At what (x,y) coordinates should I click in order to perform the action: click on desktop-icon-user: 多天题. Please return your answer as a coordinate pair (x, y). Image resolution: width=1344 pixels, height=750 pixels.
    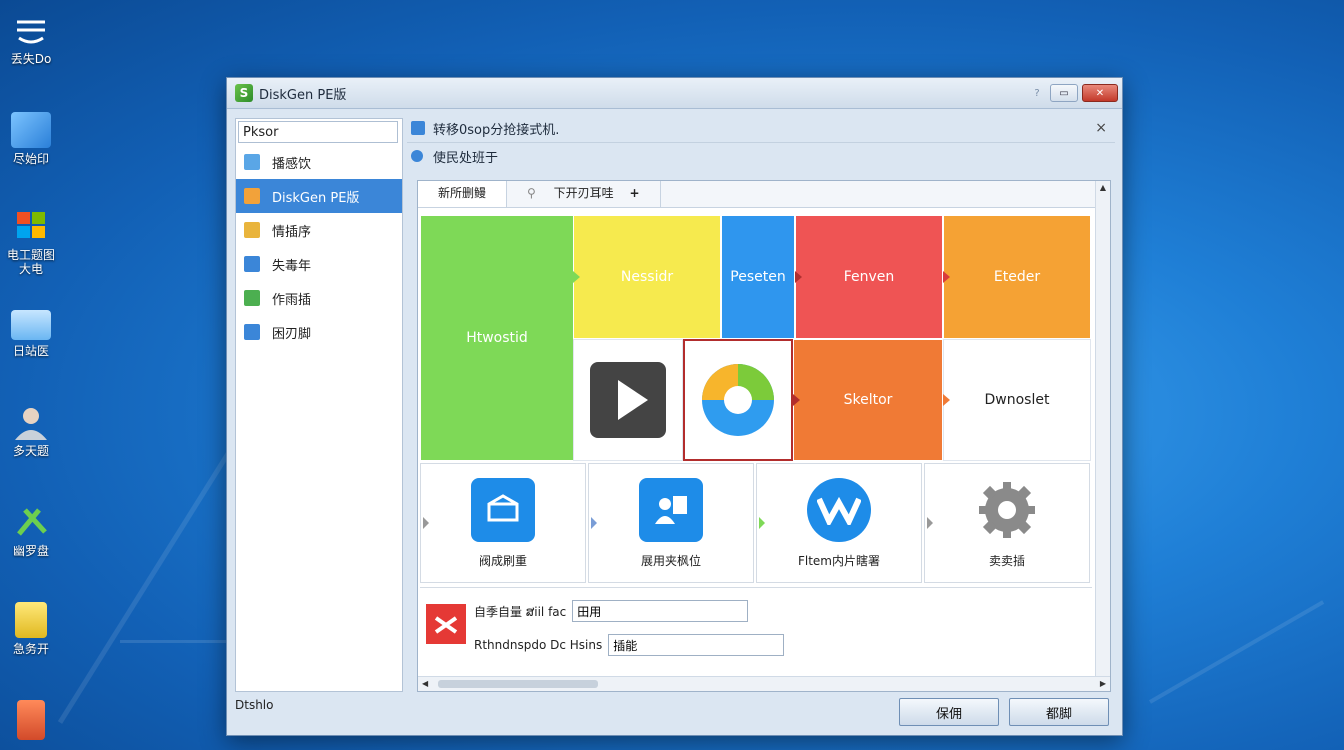
    Looking at the image, I should click on (31, 431).